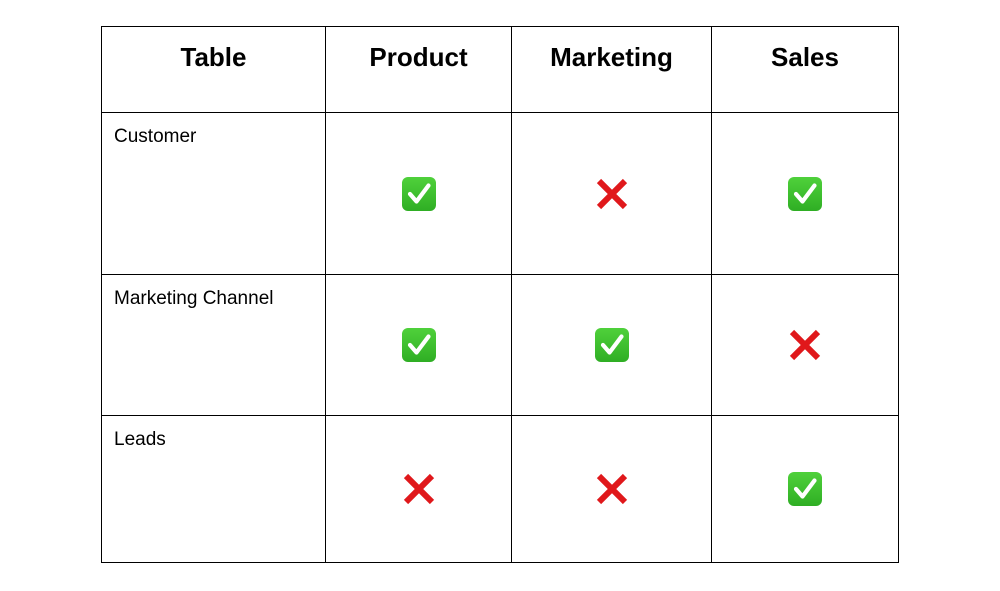 The height and width of the screenshot is (591, 1000). I want to click on column-header-marketing: Marketing, so click(611, 69).